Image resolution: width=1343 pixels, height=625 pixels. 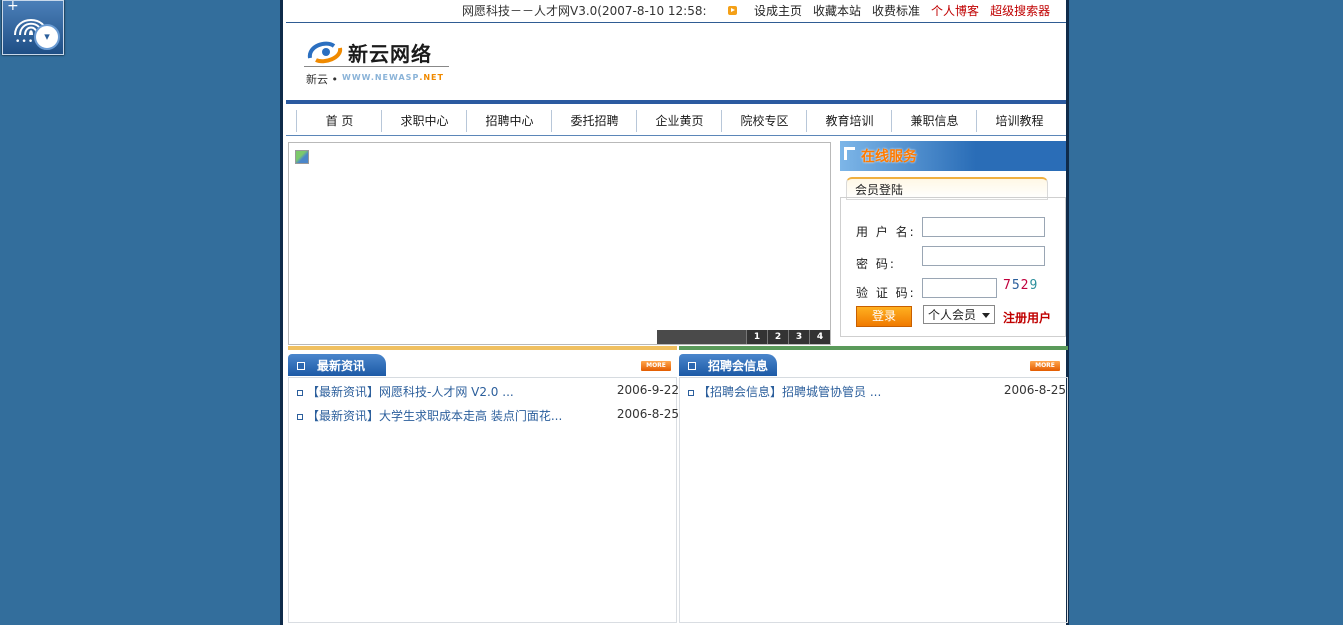 What do you see at coordinates (322, 79) in the screenshot?
I see `logo-sub: 新云 •` at bounding box center [322, 79].